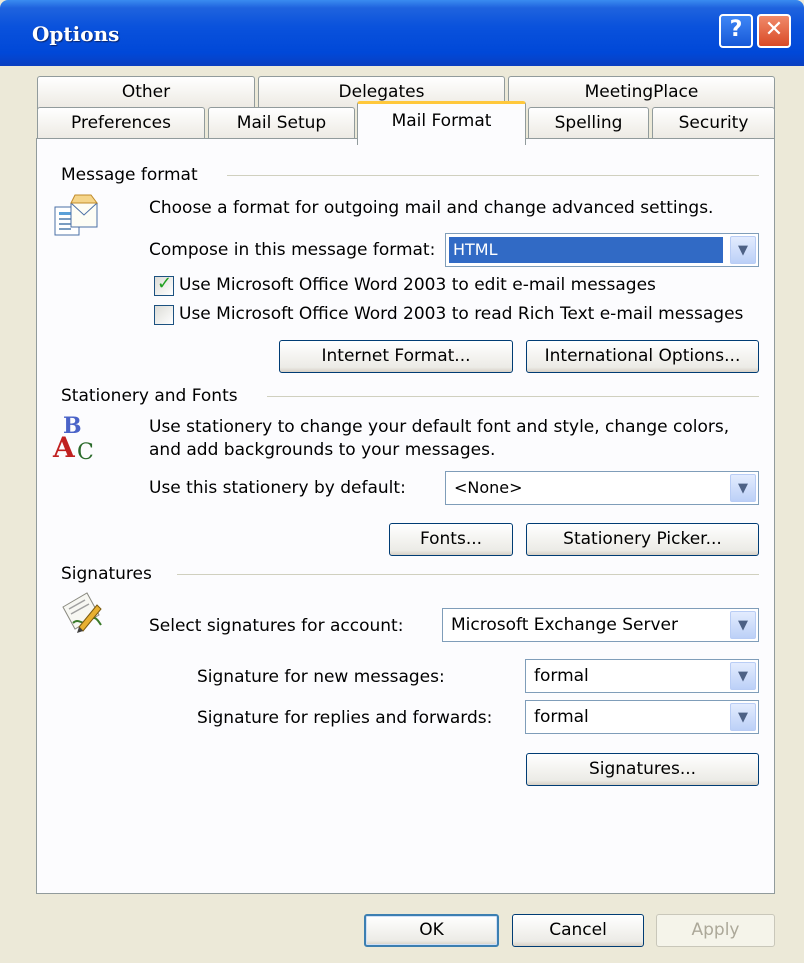 Image resolution: width=804 pixels, height=963 pixels. I want to click on new-message-signature-label: Signature for new messages:, so click(321, 677).